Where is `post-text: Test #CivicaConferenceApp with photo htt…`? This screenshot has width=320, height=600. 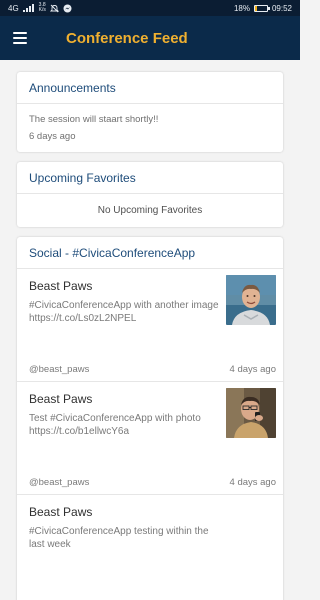 post-text: Test #CivicaConferenceApp with photo htt… is located at coordinates (115, 425).